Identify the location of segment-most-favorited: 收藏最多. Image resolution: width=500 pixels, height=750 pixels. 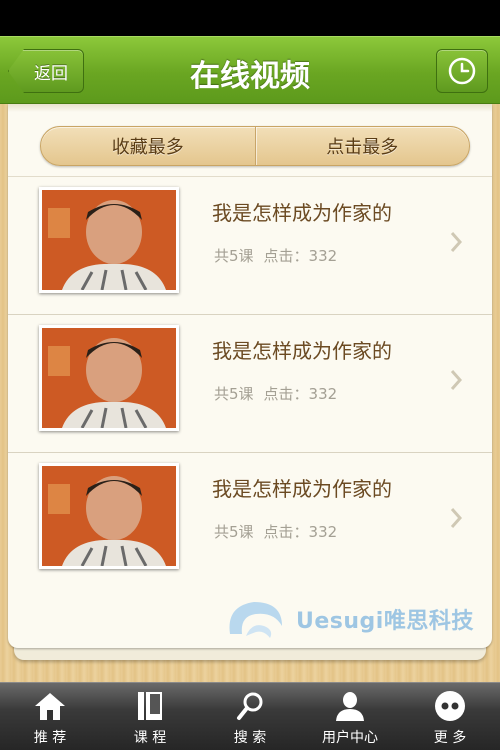
(148, 146).